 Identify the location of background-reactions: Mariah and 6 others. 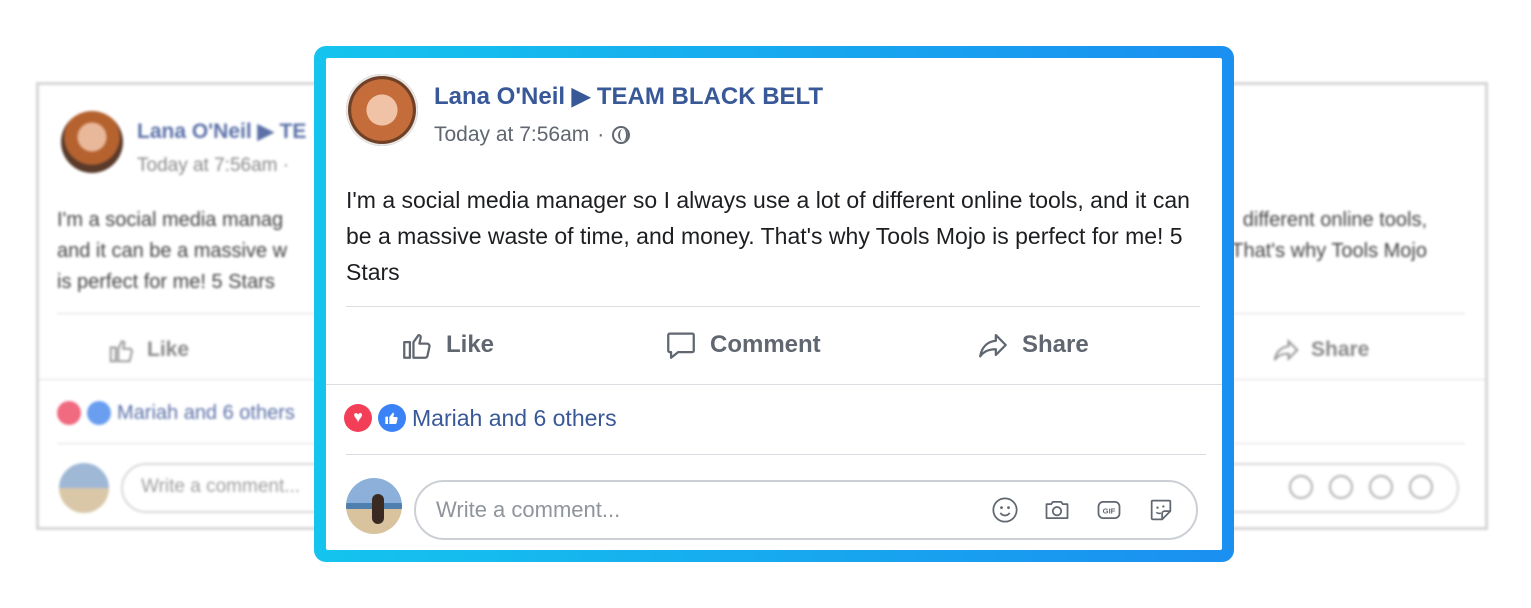
(176, 413).